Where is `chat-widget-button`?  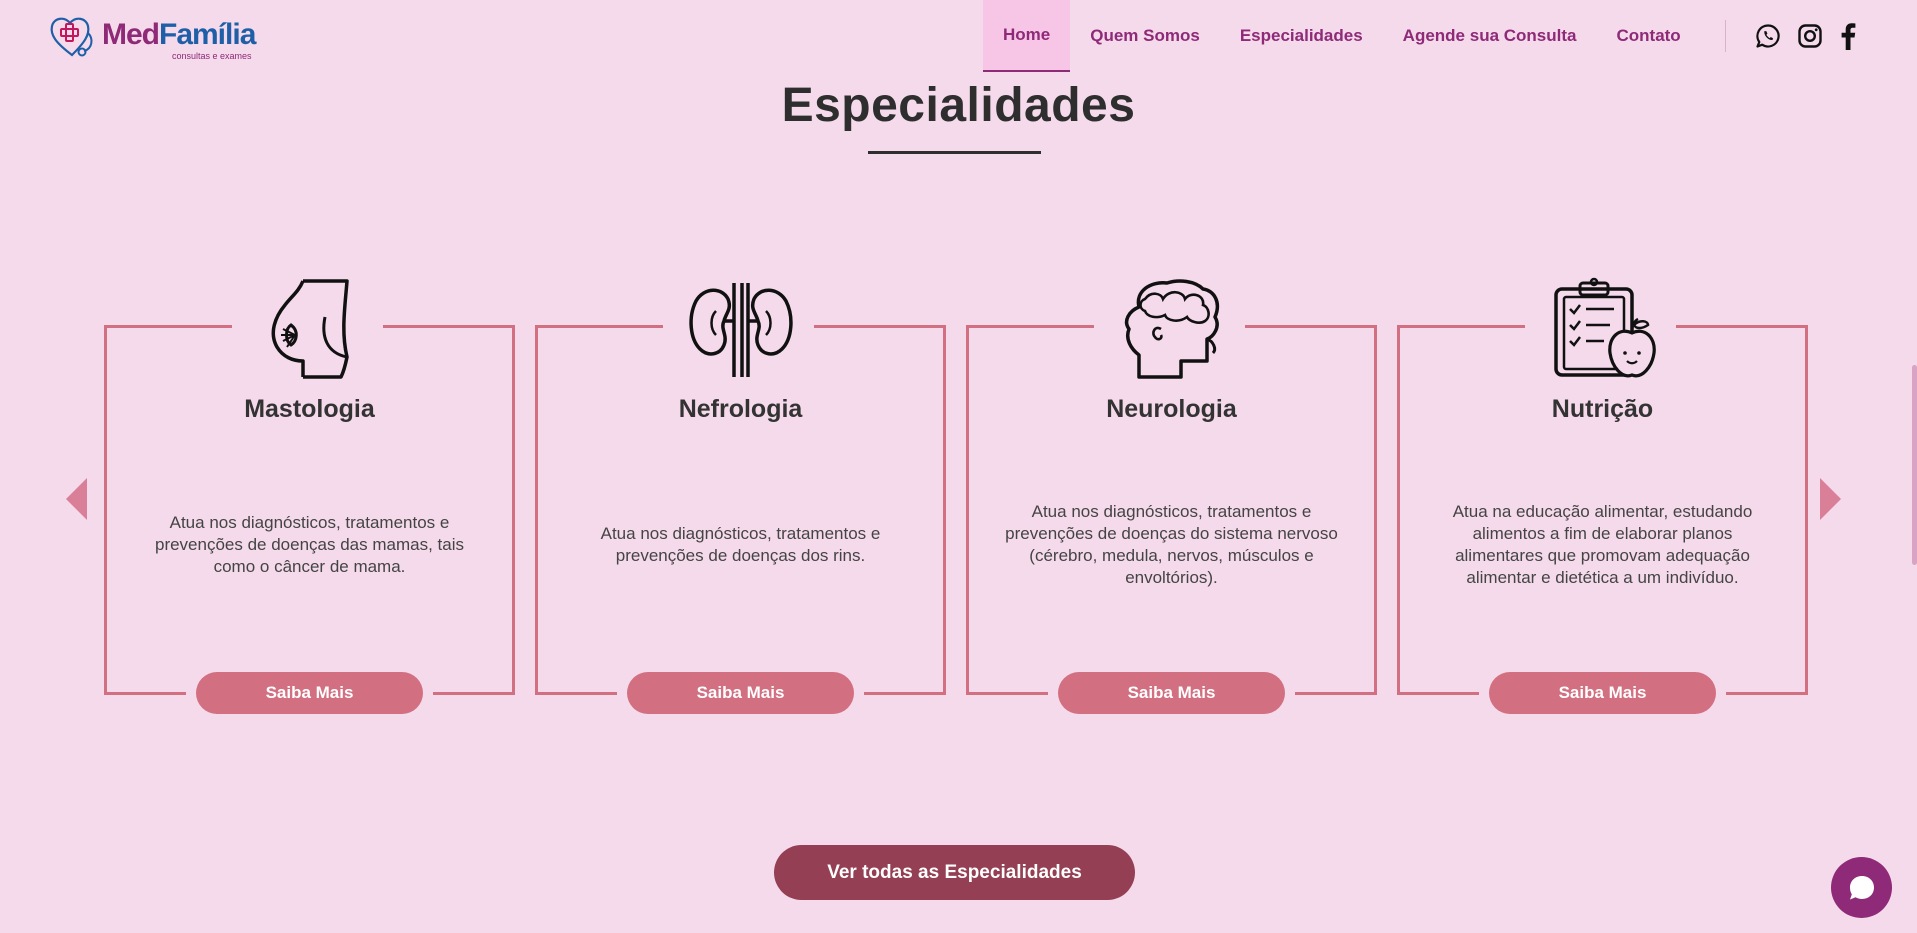 chat-widget-button is located at coordinates (1861, 887).